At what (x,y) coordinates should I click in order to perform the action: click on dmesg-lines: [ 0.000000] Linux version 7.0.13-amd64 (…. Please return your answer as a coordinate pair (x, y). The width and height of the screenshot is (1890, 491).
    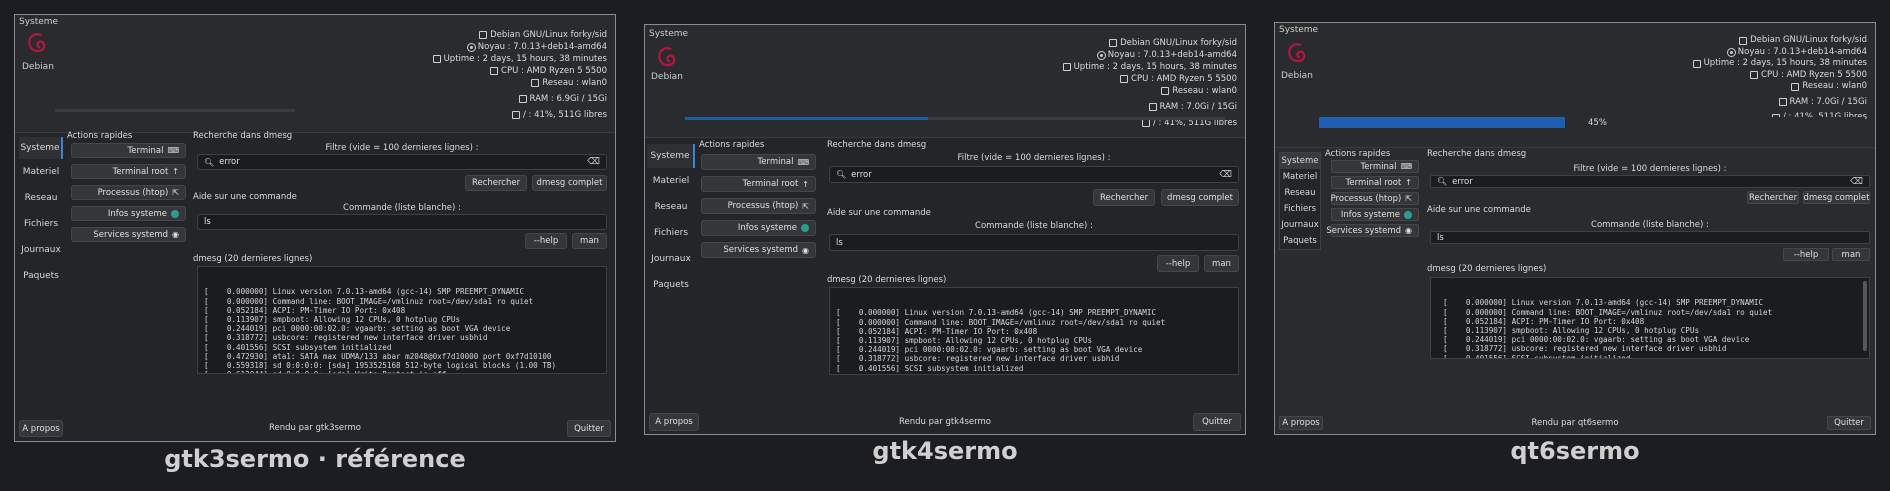
    Looking at the image, I should click on (1653, 328).